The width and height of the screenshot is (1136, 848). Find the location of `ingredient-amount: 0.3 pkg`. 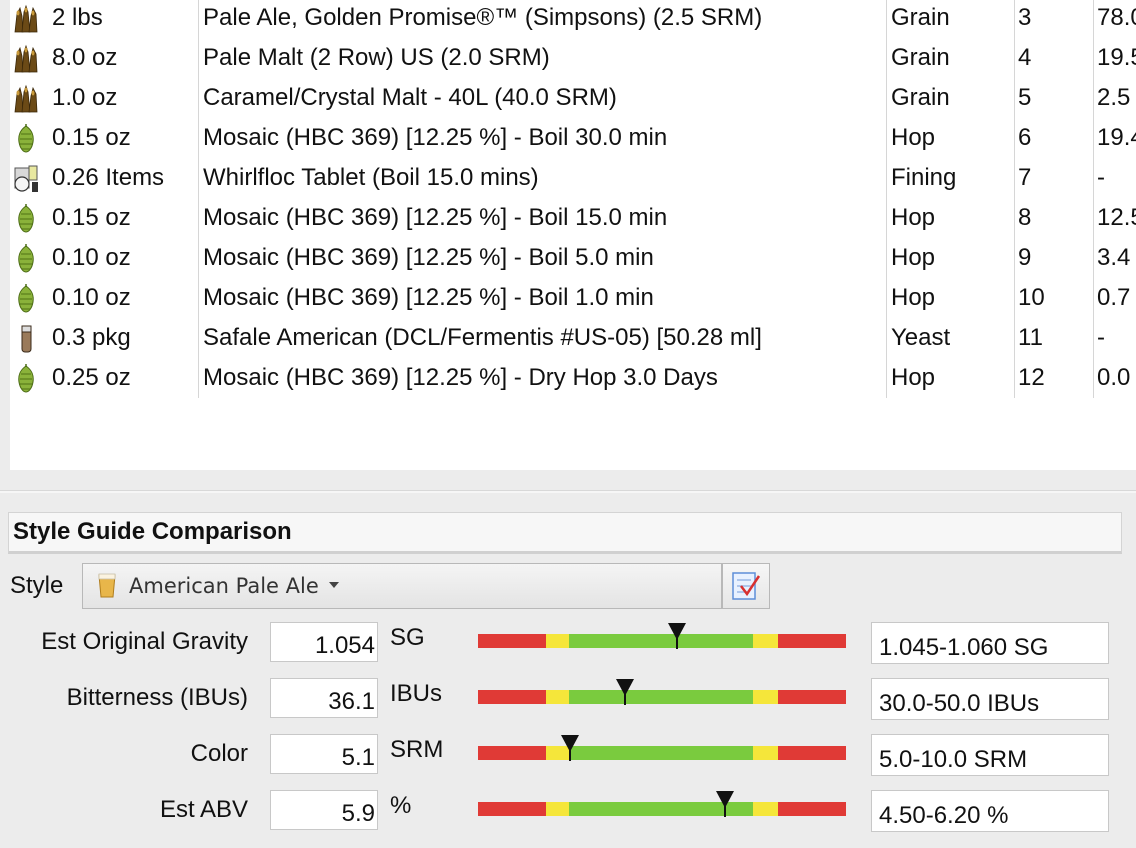

ingredient-amount: 0.3 pkg is located at coordinates (91, 337).